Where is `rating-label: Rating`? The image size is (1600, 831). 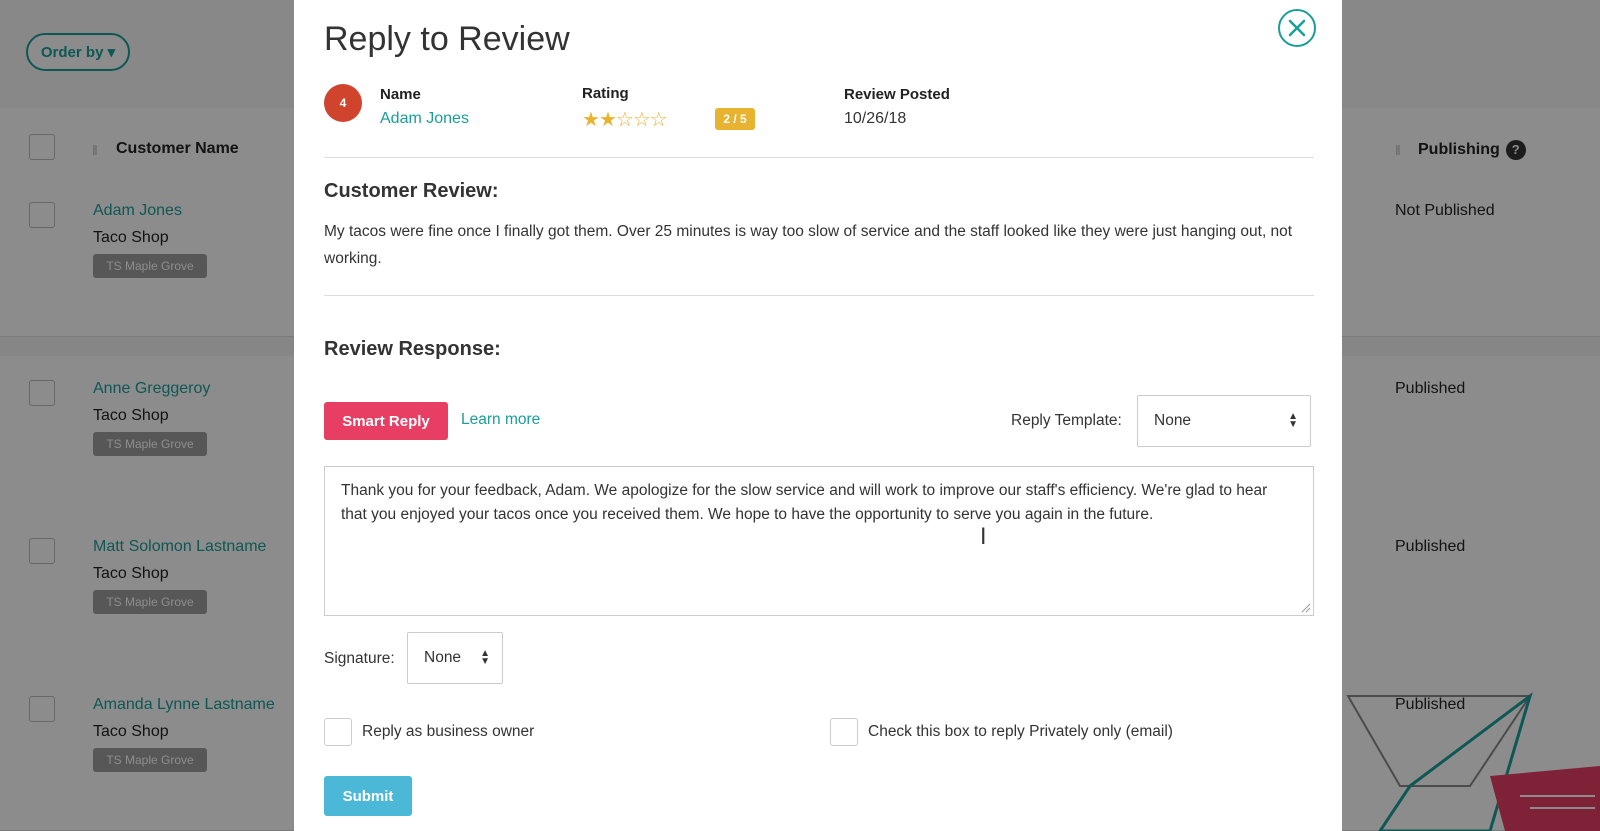
rating-label: Rating is located at coordinates (605, 93).